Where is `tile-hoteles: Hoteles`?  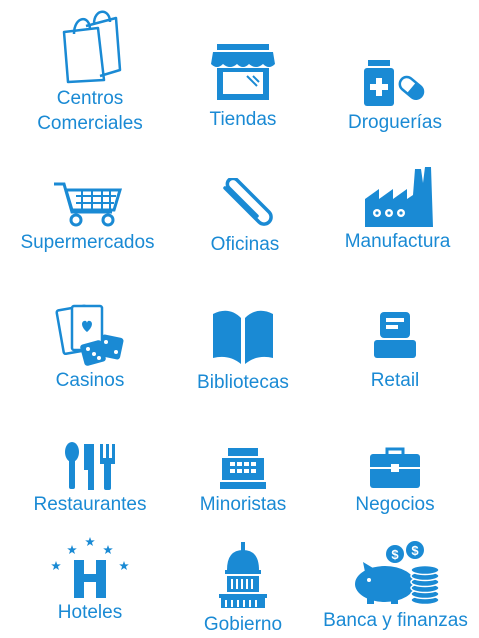 tile-hoteles: Hoteles is located at coordinates (90, 580).